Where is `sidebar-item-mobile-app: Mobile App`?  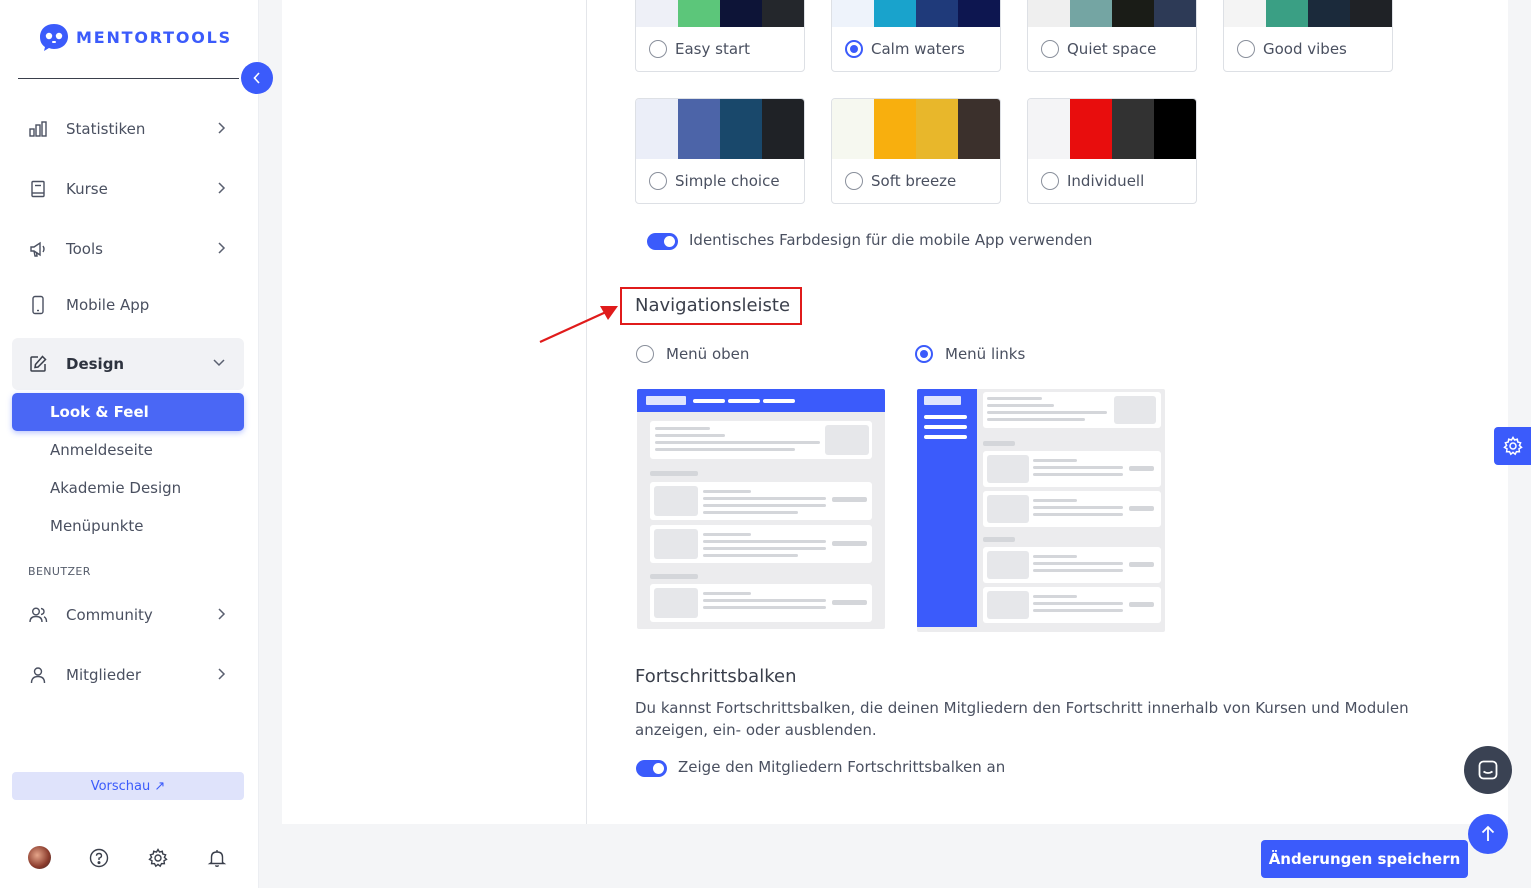
sidebar-item-mobile-app: Mobile App is located at coordinates (128, 305).